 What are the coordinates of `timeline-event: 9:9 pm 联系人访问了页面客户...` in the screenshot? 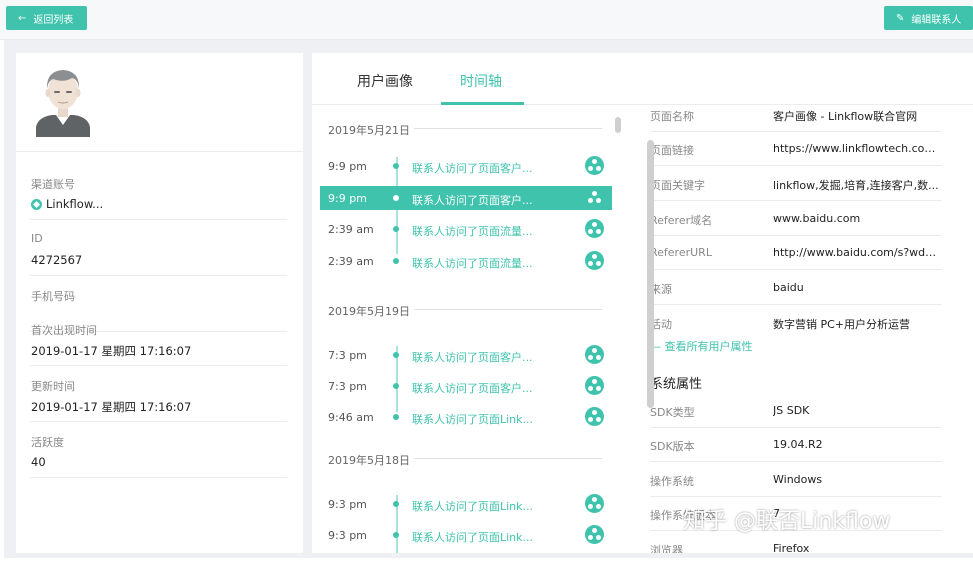 It's located at (466, 166).